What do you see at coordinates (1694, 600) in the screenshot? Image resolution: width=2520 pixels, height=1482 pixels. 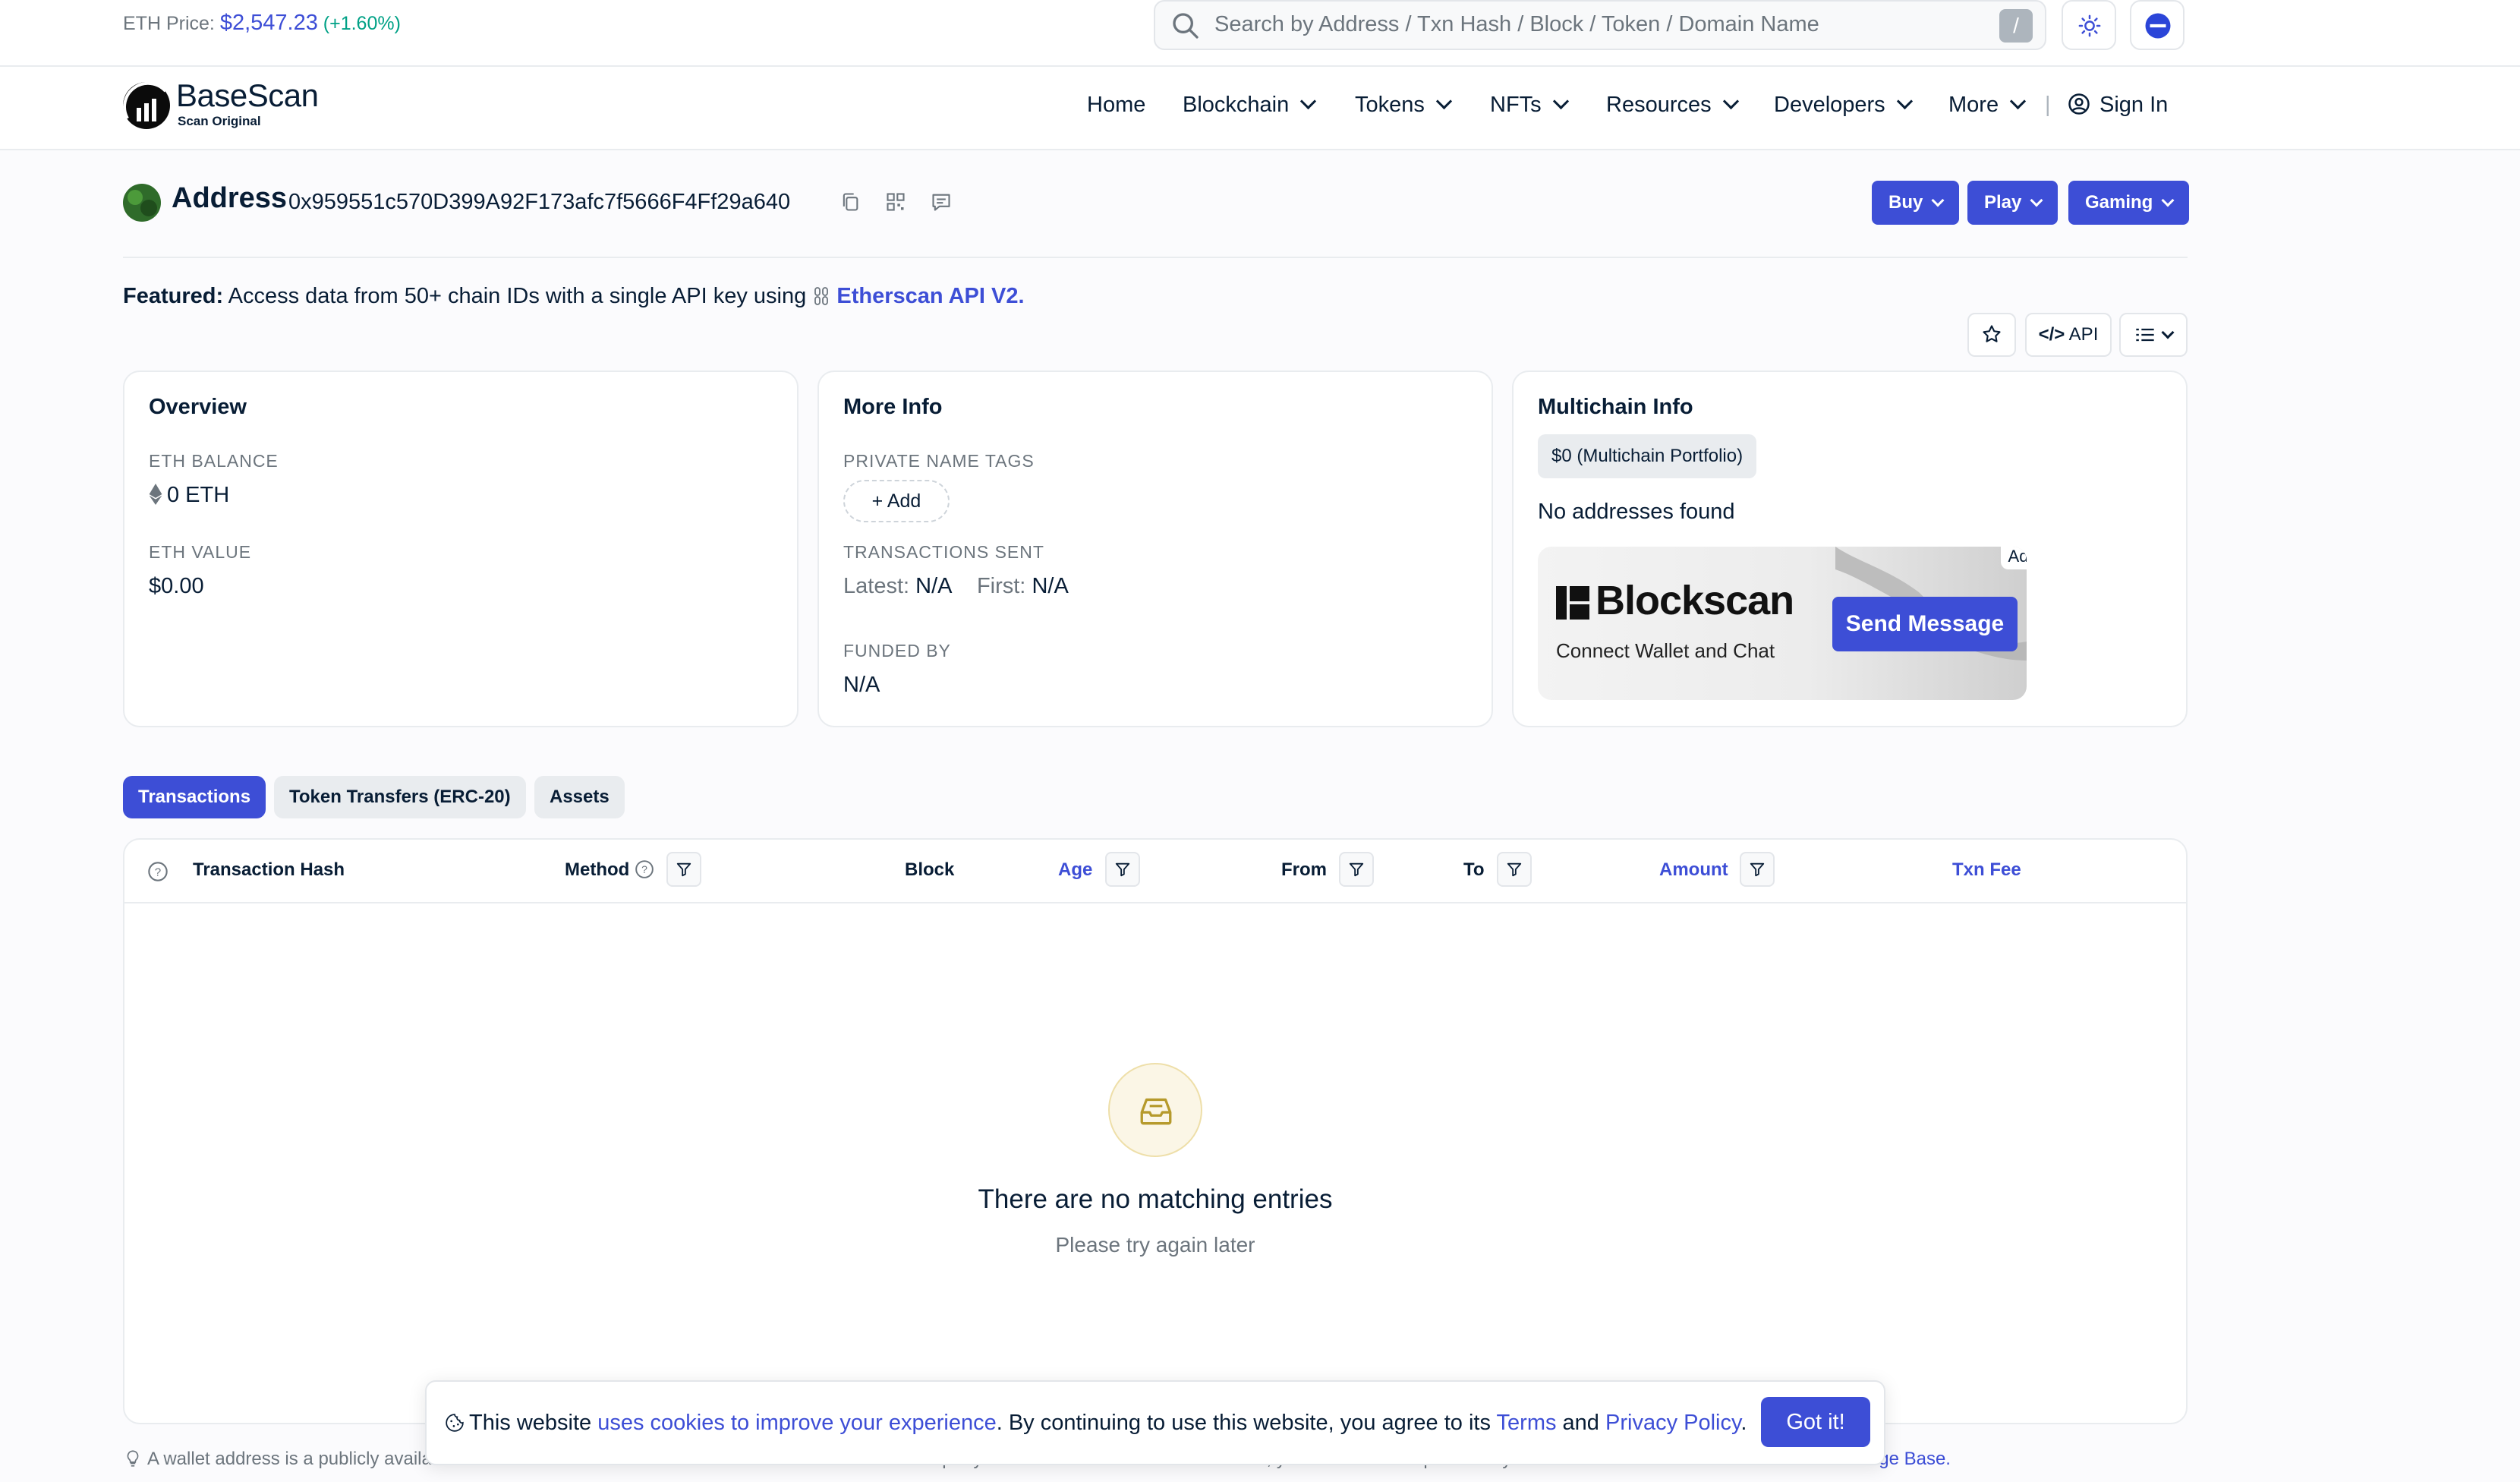 I see `ad-brand: Blockscan` at bounding box center [1694, 600].